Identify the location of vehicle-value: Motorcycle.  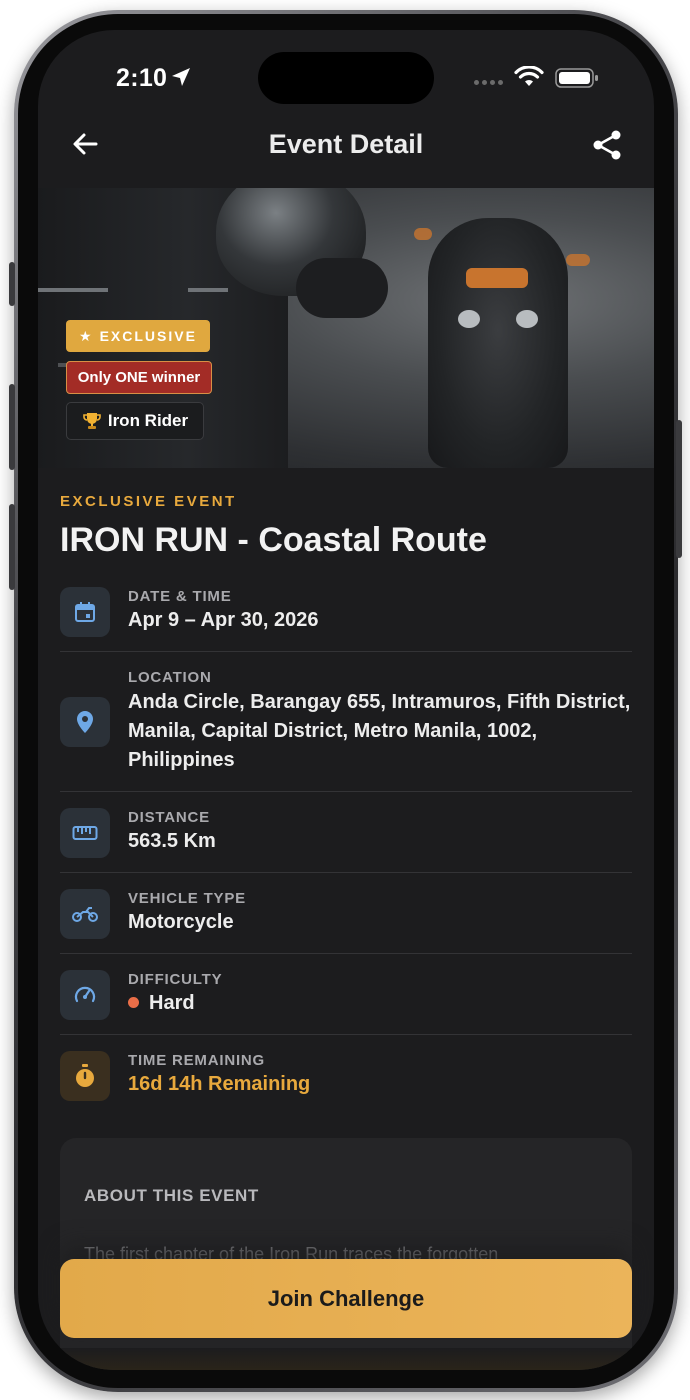
(181, 922).